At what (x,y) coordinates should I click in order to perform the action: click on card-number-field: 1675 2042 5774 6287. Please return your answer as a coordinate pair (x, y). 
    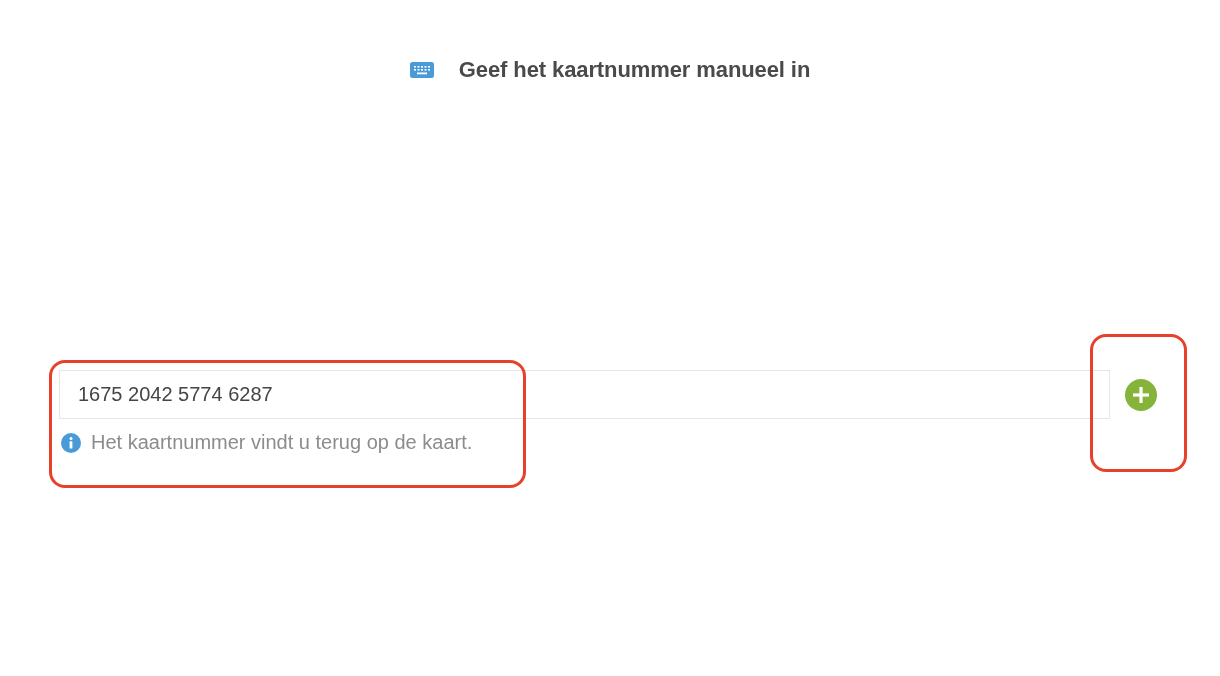
    Looking at the image, I should click on (584, 394).